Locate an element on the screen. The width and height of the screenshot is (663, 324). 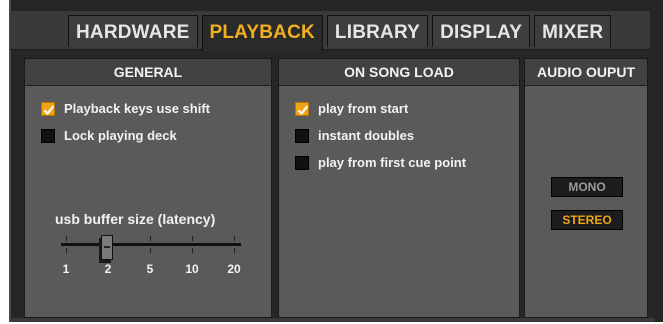
option-playback-keys-use-shift: Playback keys use shift is located at coordinates (125, 108).